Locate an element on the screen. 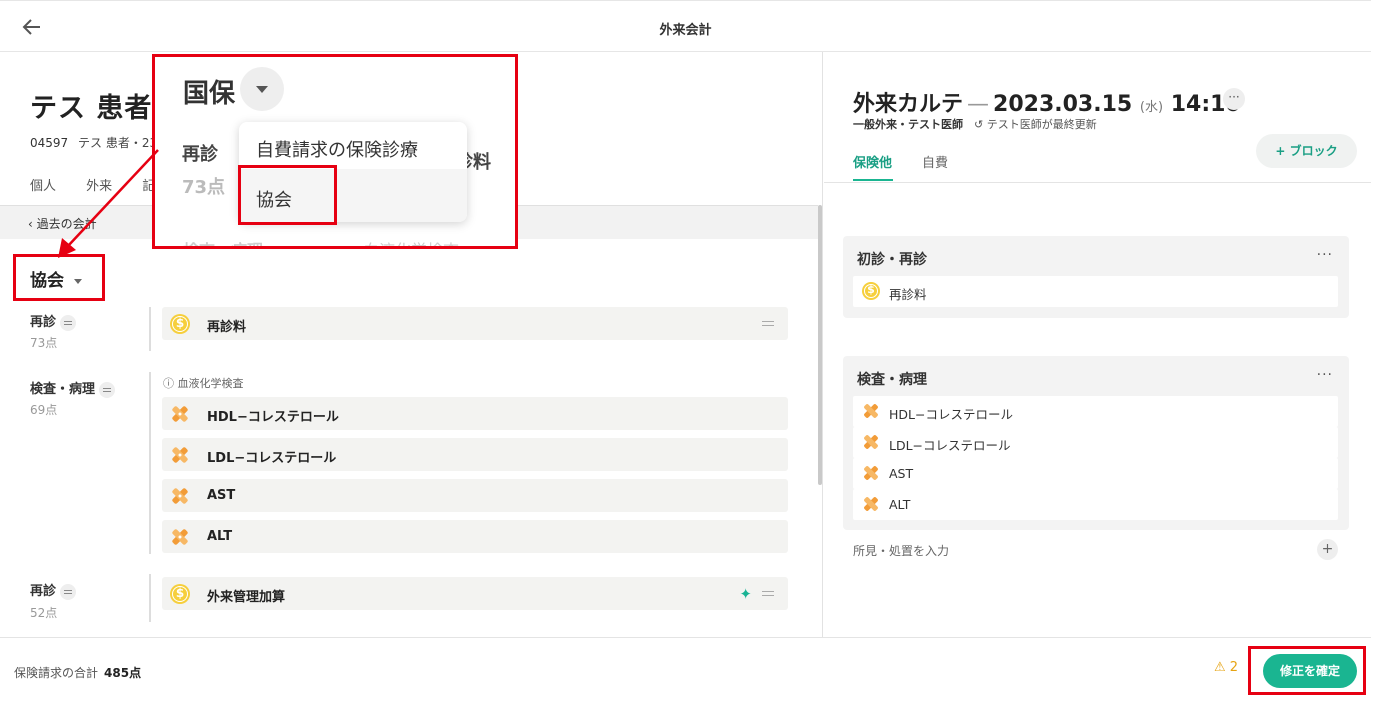 This screenshot has height=701, width=1381. block-row-name: AST is located at coordinates (901, 473).